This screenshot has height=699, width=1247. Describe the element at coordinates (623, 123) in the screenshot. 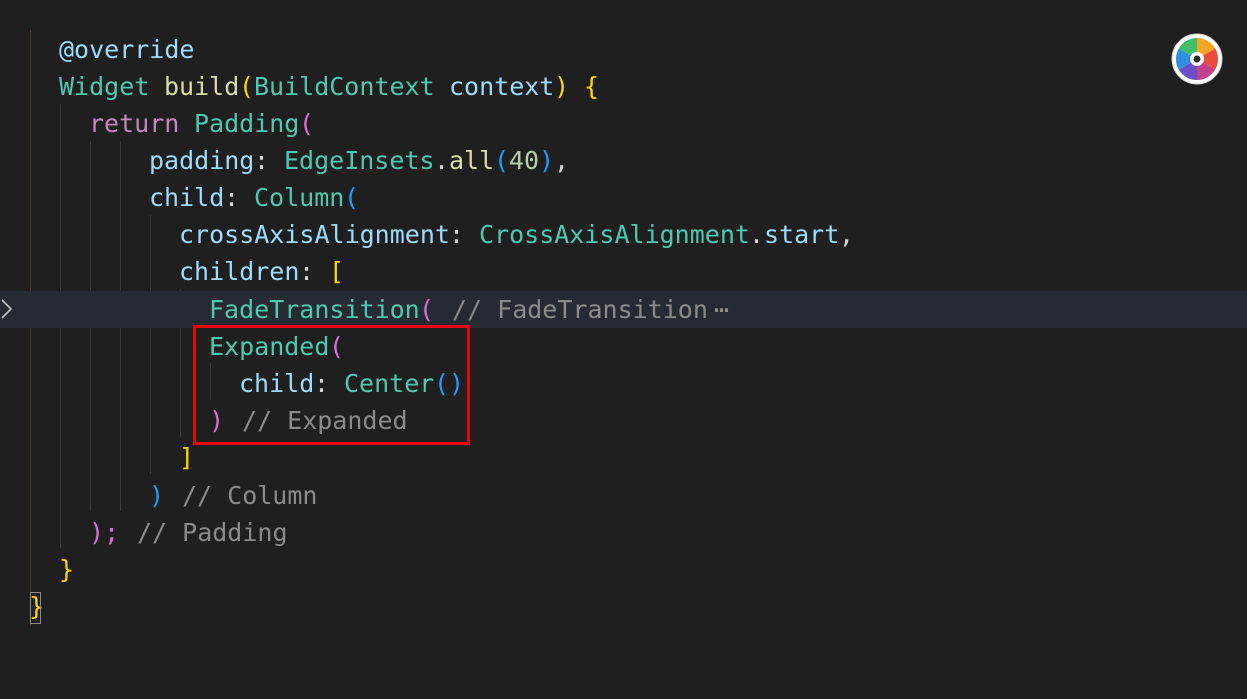

I see `code-line: return Padding (` at that location.